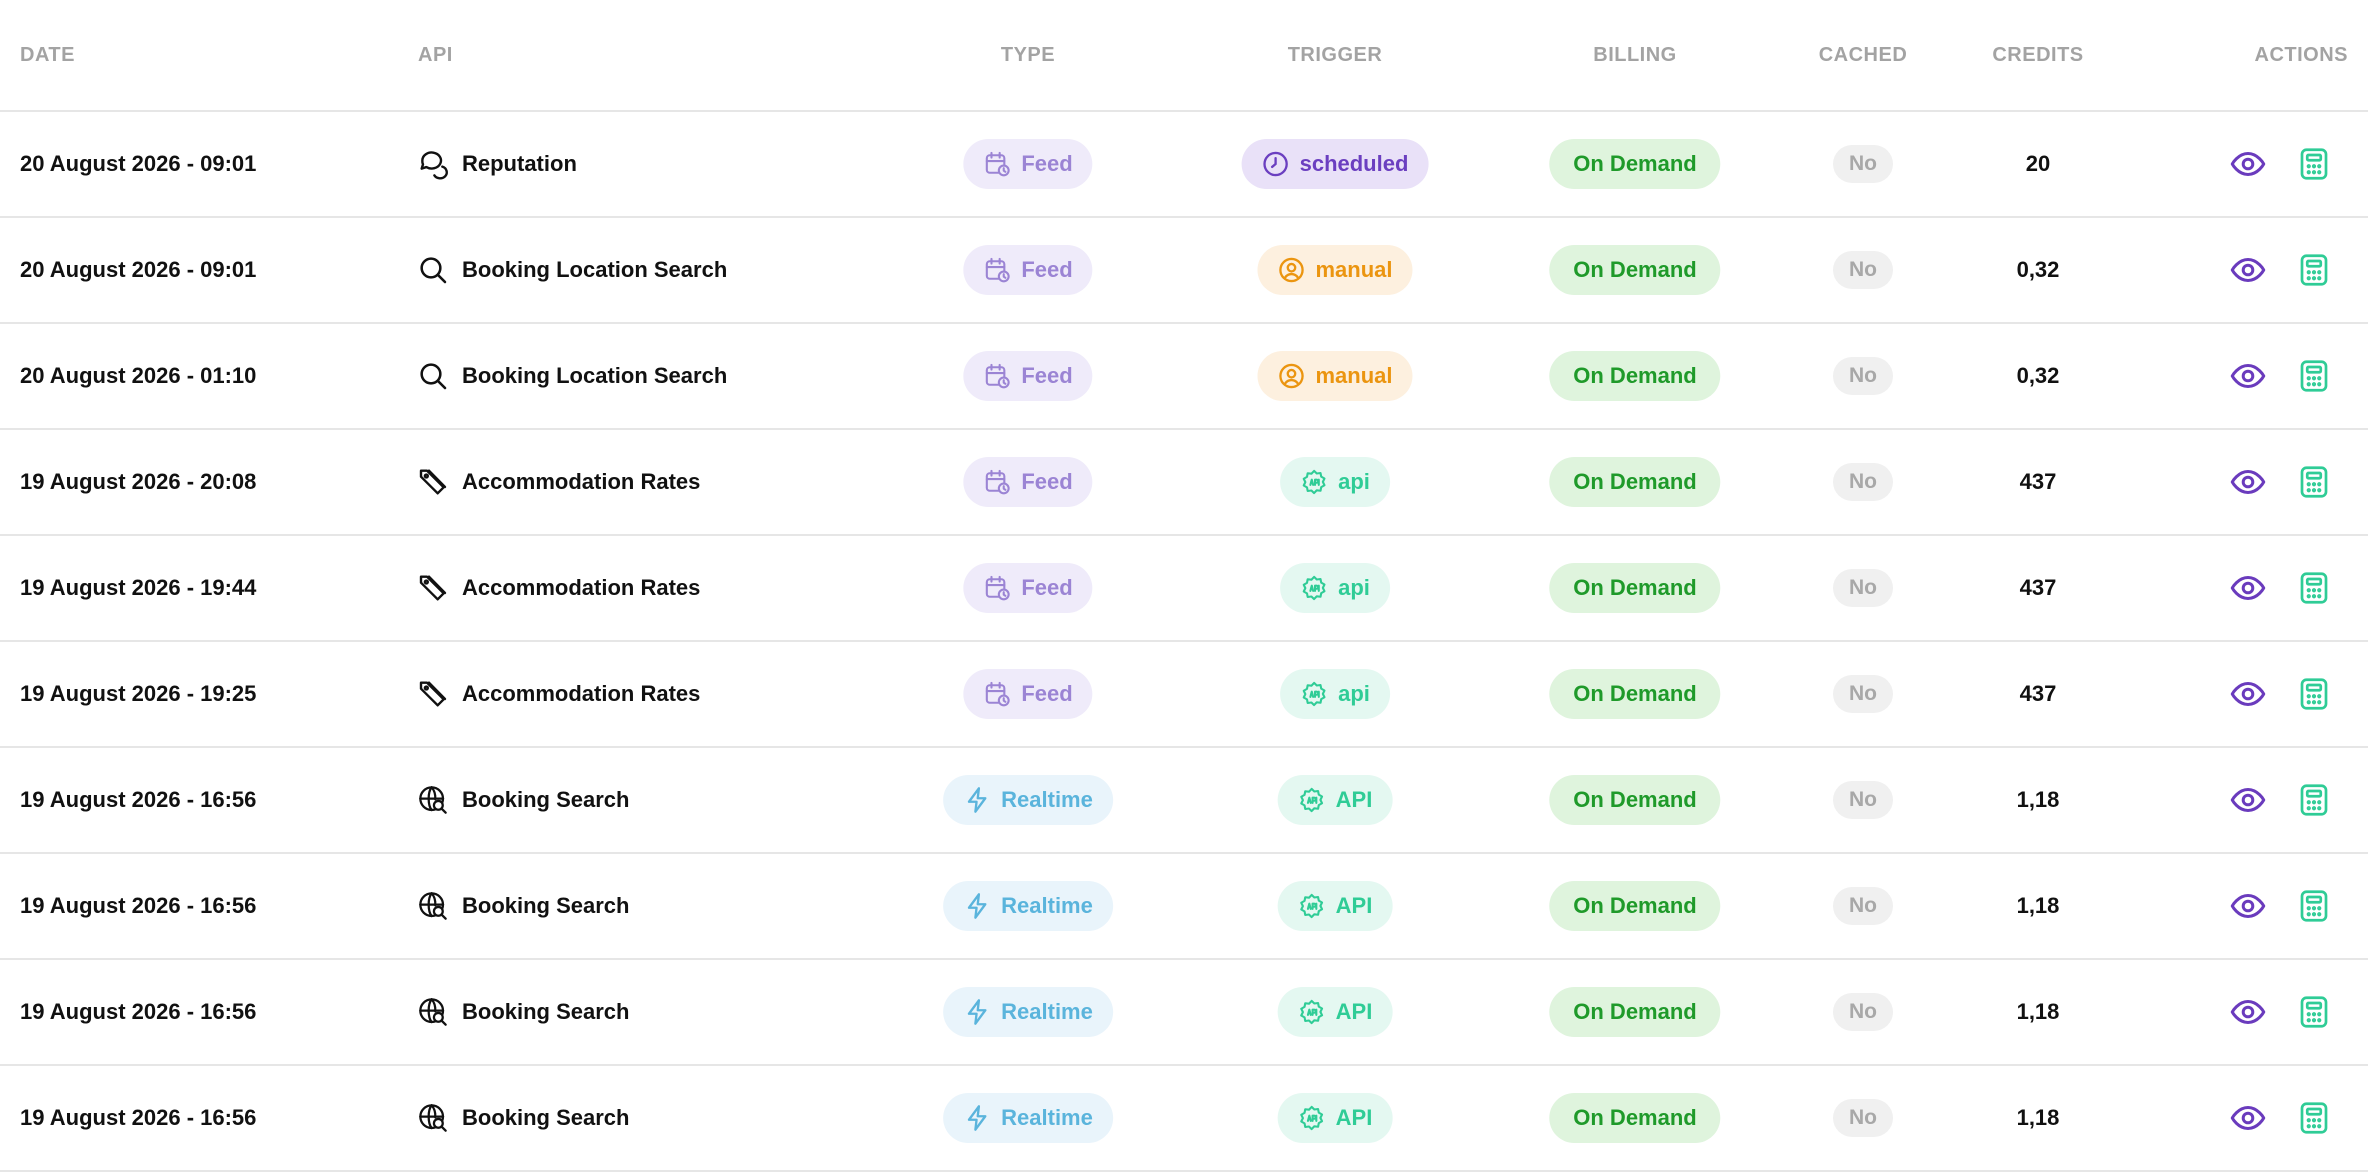  What do you see at coordinates (433, 1118) in the screenshot?
I see `globe-search-icon` at bounding box center [433, 1118].